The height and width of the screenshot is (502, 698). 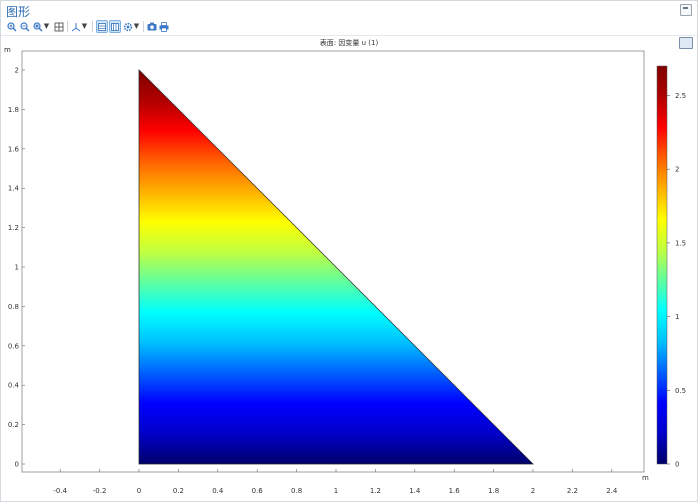 What do you see at coordinates (455, 491) in the screenshot?
I see `x-tick-label: 1.6` at bounding box center [455, 491].